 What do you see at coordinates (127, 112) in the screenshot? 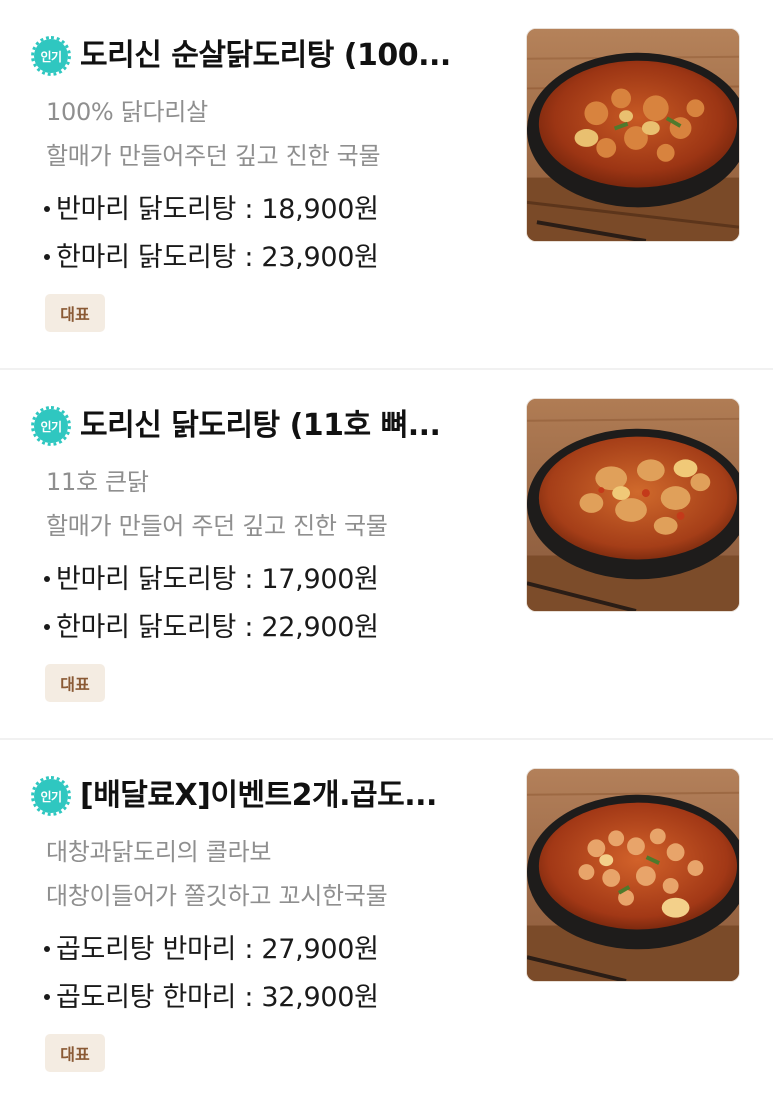
I see `menu-description: 100% 닭다리살` at bounding box center [127, 112].